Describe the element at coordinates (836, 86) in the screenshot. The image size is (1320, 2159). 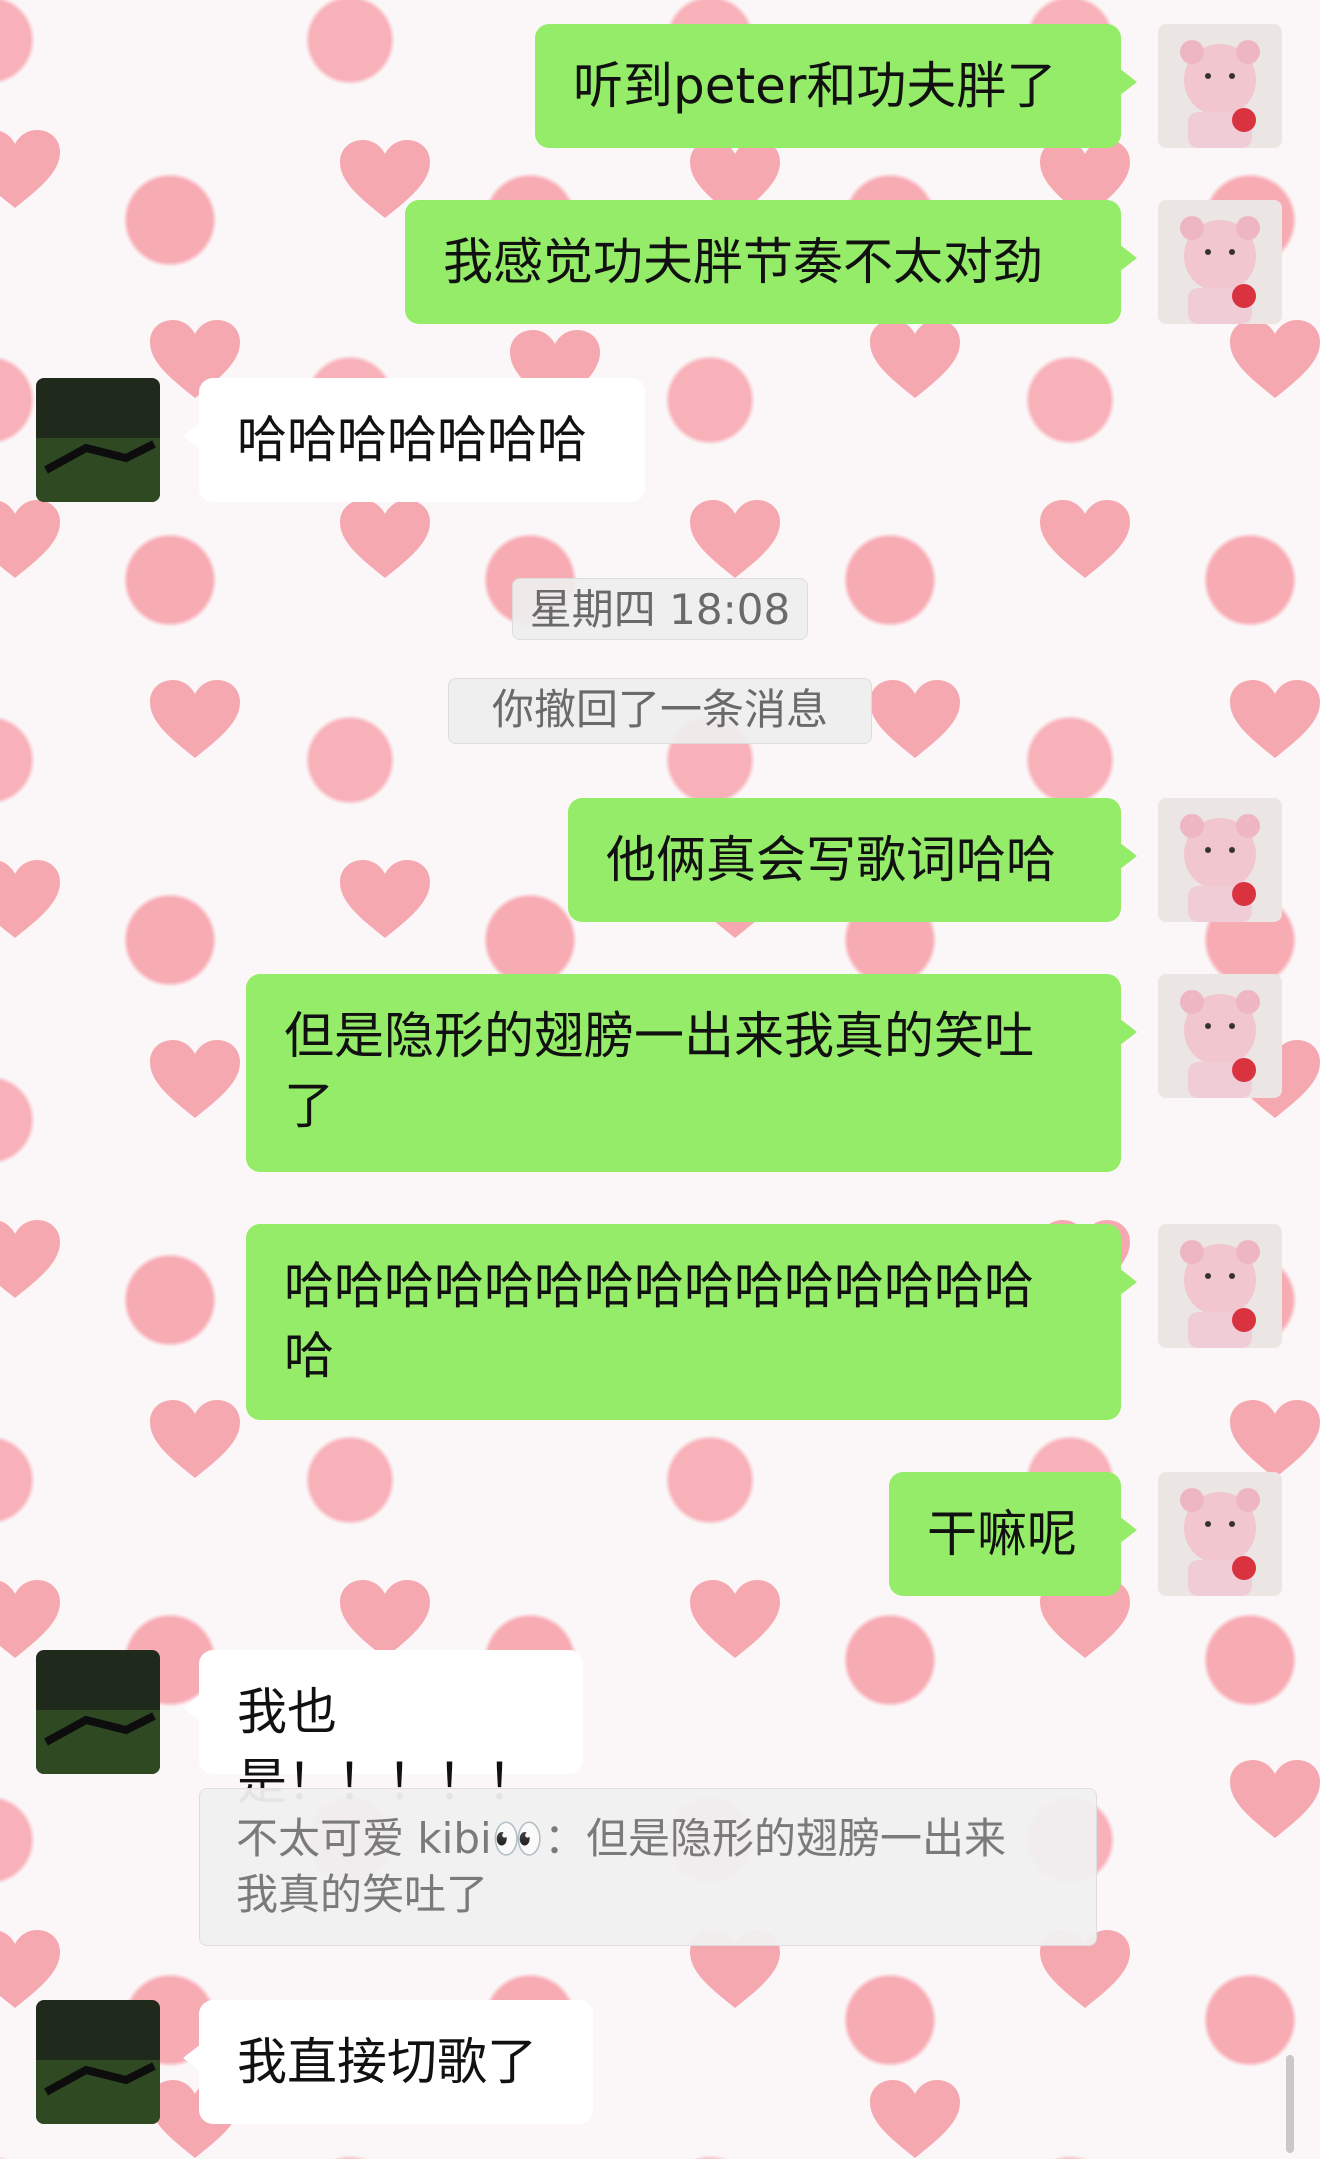
I see `outgoing-message: 听到peter和功夫胖了` at that location.